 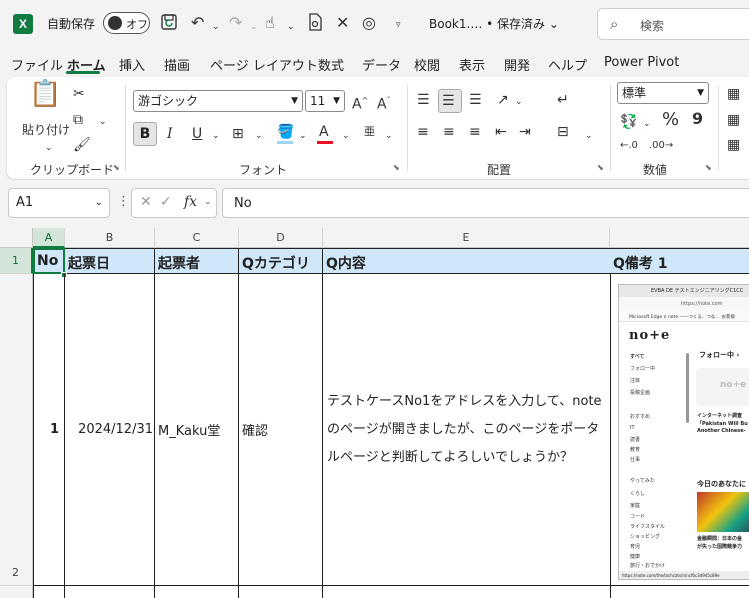 I want to click on cell-b1: 起票日, so click(x=110, y=261).